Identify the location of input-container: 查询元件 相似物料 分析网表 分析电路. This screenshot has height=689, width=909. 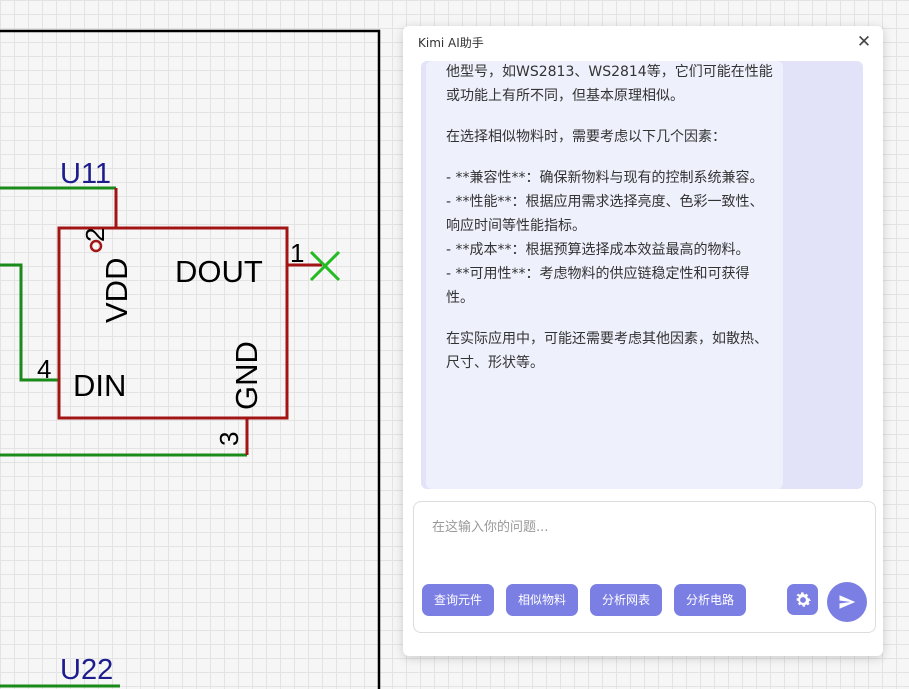
(644, 567).